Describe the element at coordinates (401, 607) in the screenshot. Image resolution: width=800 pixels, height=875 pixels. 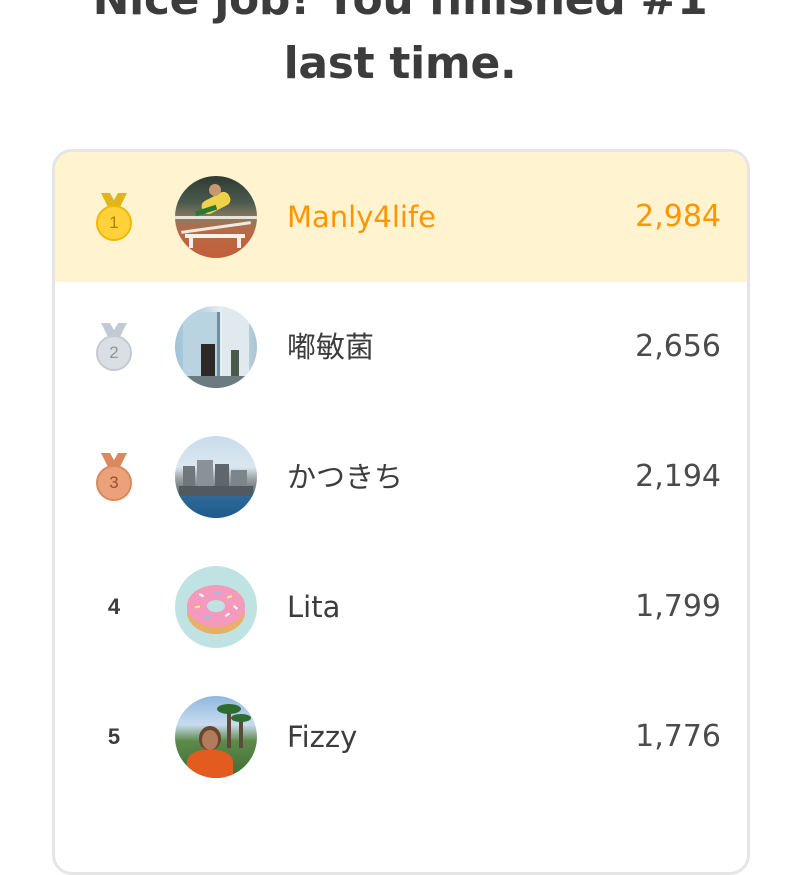
I see `leaderboard-row: 4 Lita 1,799` at that location.